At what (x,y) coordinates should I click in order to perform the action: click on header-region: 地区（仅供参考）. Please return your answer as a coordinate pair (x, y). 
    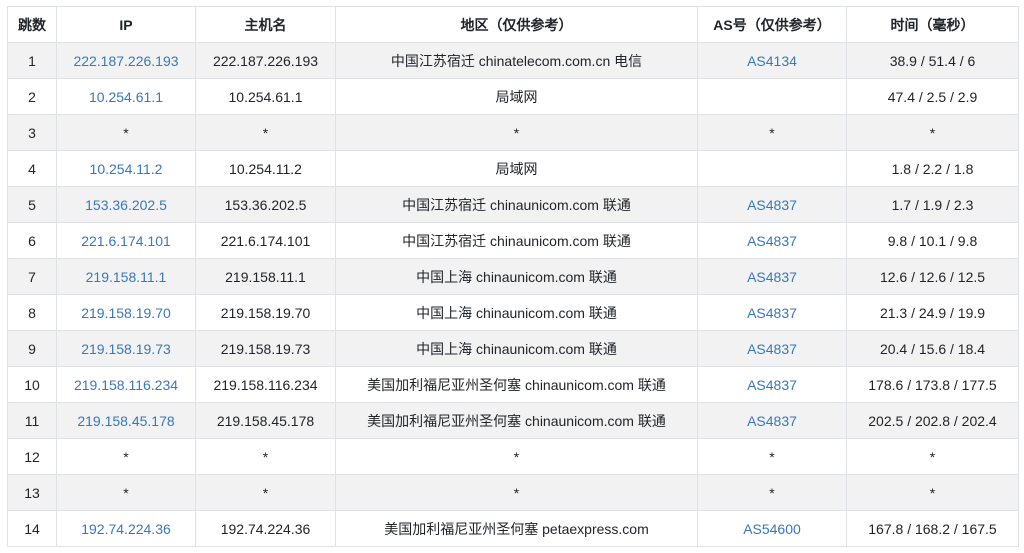
    Looking at the image, I should click on (516, 24).